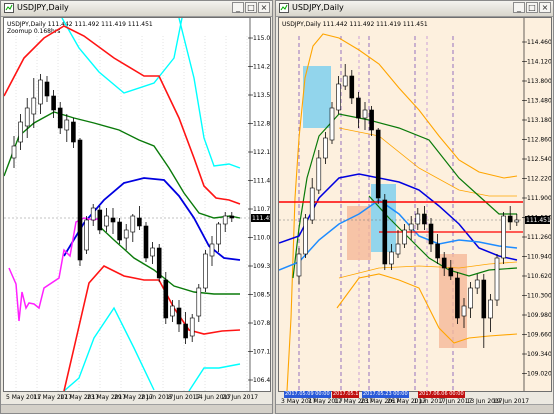  Describe the element at coordinates (539, 101) in the screenshot. I see `y-tick-label: 113.480` at that location.